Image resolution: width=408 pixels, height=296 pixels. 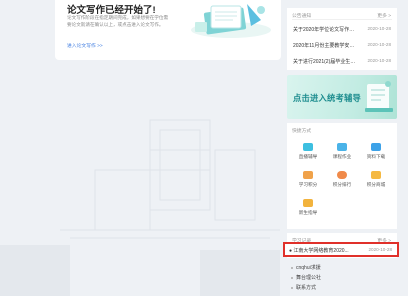 I want to click on notice-header: 公告通知, so click(x=302, y=16).